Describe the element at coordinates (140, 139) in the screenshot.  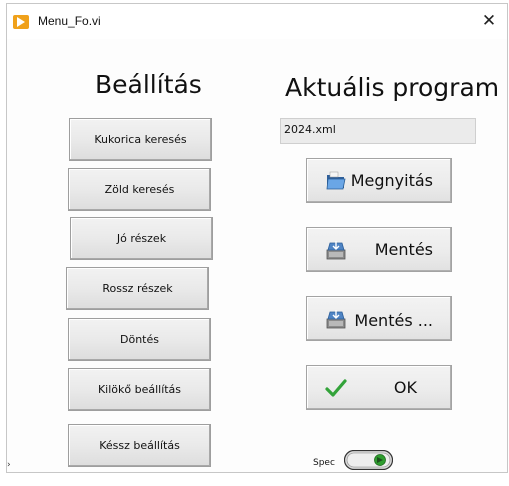
I see `corn-search-button: Kukorica keresés` at that location.